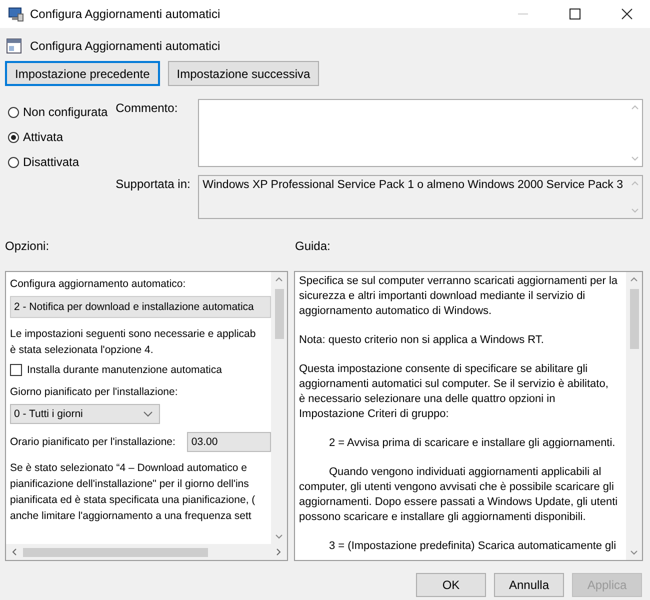 The width and height of the screenshot is (650, 600). What do you see at coordinates (472, 443) in the screenshot?
I see `help-paragraph: 2 = Avvisa prima di scaricare e installare gli aggiornamenti.` at bounding box center [472, 443].